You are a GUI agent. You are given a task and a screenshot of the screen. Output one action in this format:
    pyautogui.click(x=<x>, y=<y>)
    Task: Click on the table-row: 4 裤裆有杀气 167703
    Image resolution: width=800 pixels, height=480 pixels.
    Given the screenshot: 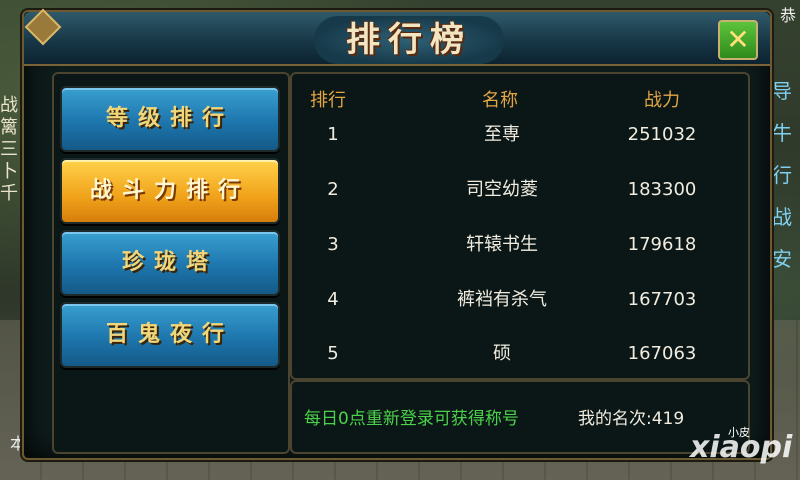 What is the action you would take?
    pyautogui.click(x=520, y=300)
    